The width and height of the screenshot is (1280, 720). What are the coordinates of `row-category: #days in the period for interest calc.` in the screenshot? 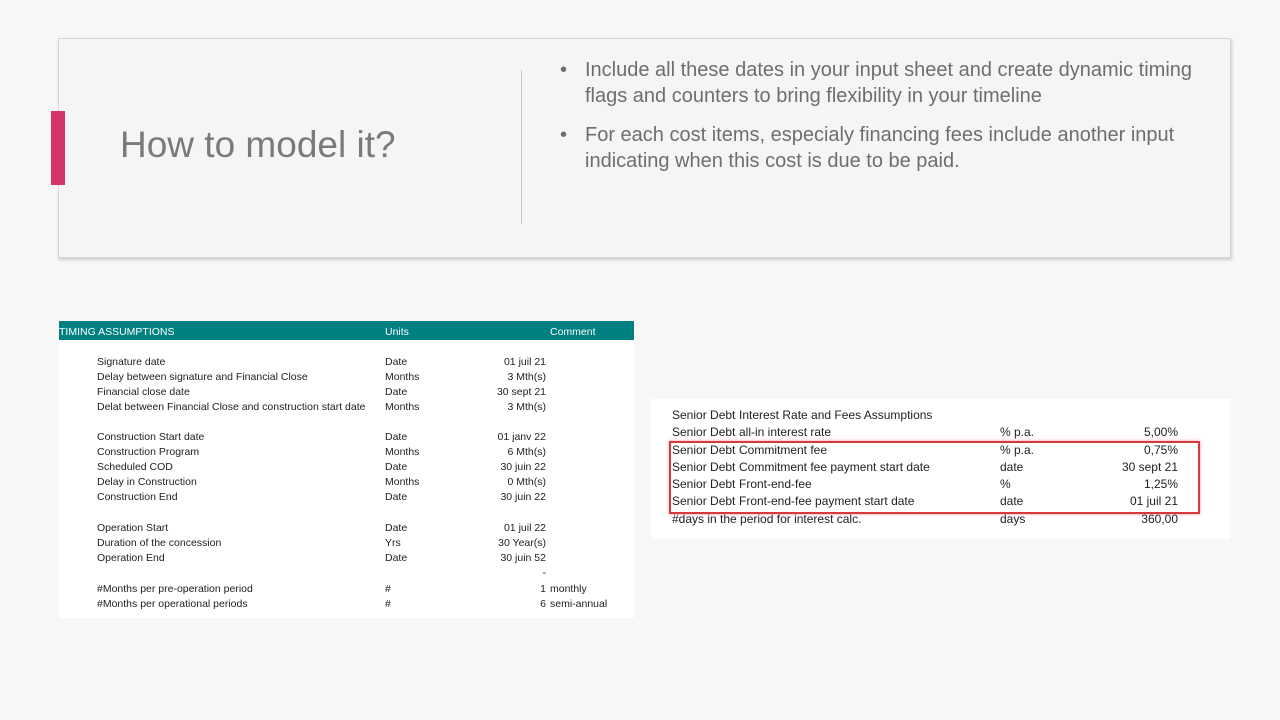 It's located at (767, 519).